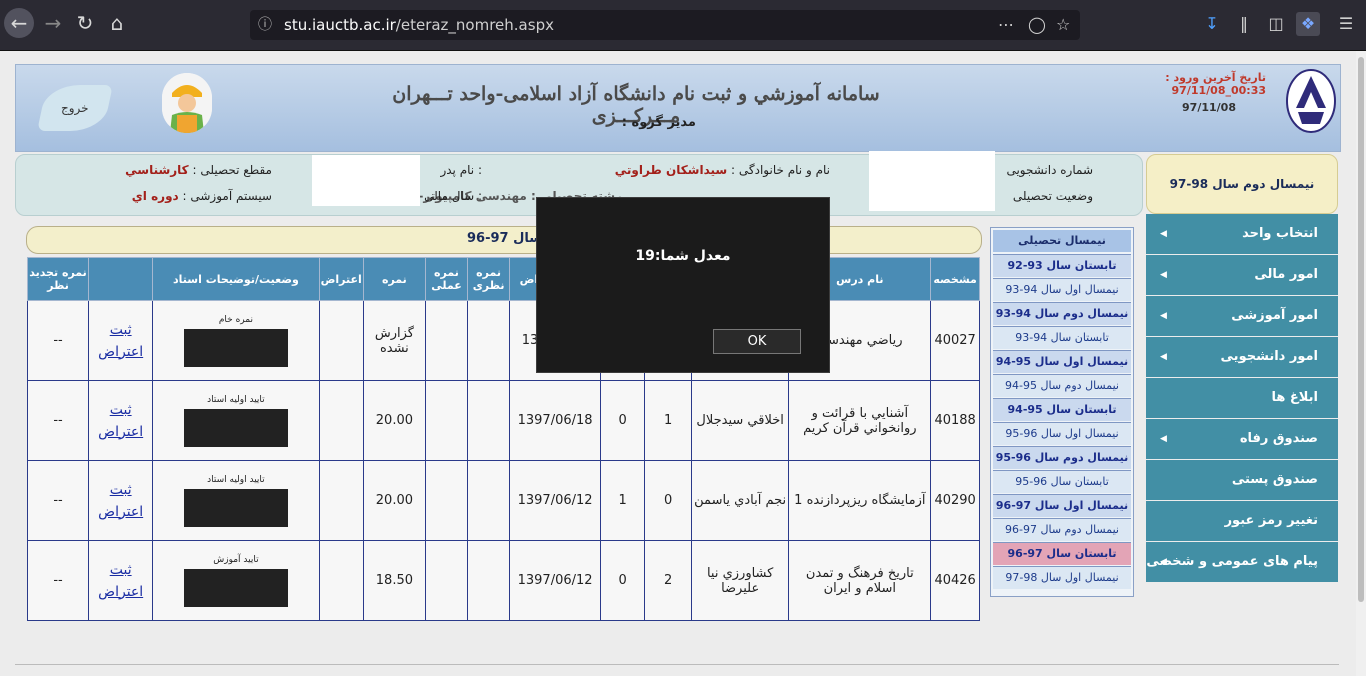  Describe the element at coordinates (668, 580) in the screenshot. I see `credit-cell: 2` at that location.